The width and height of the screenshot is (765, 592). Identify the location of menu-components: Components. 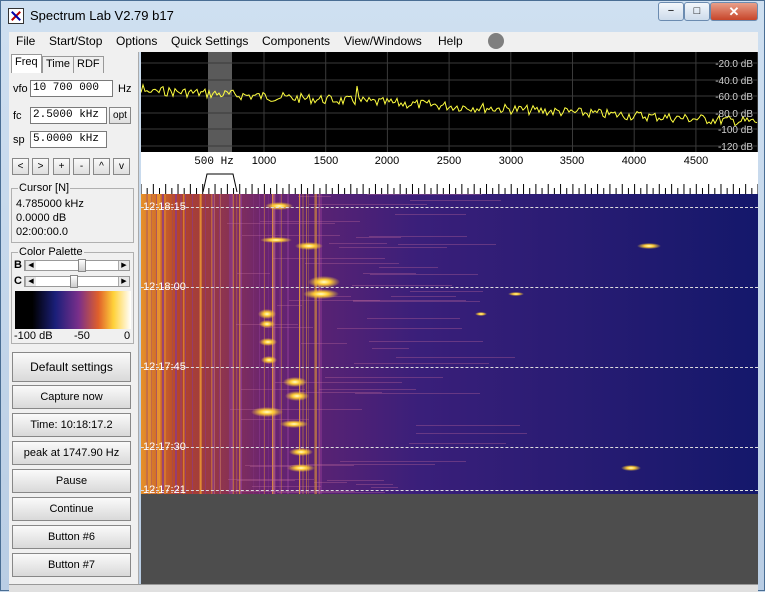
(296, 41).